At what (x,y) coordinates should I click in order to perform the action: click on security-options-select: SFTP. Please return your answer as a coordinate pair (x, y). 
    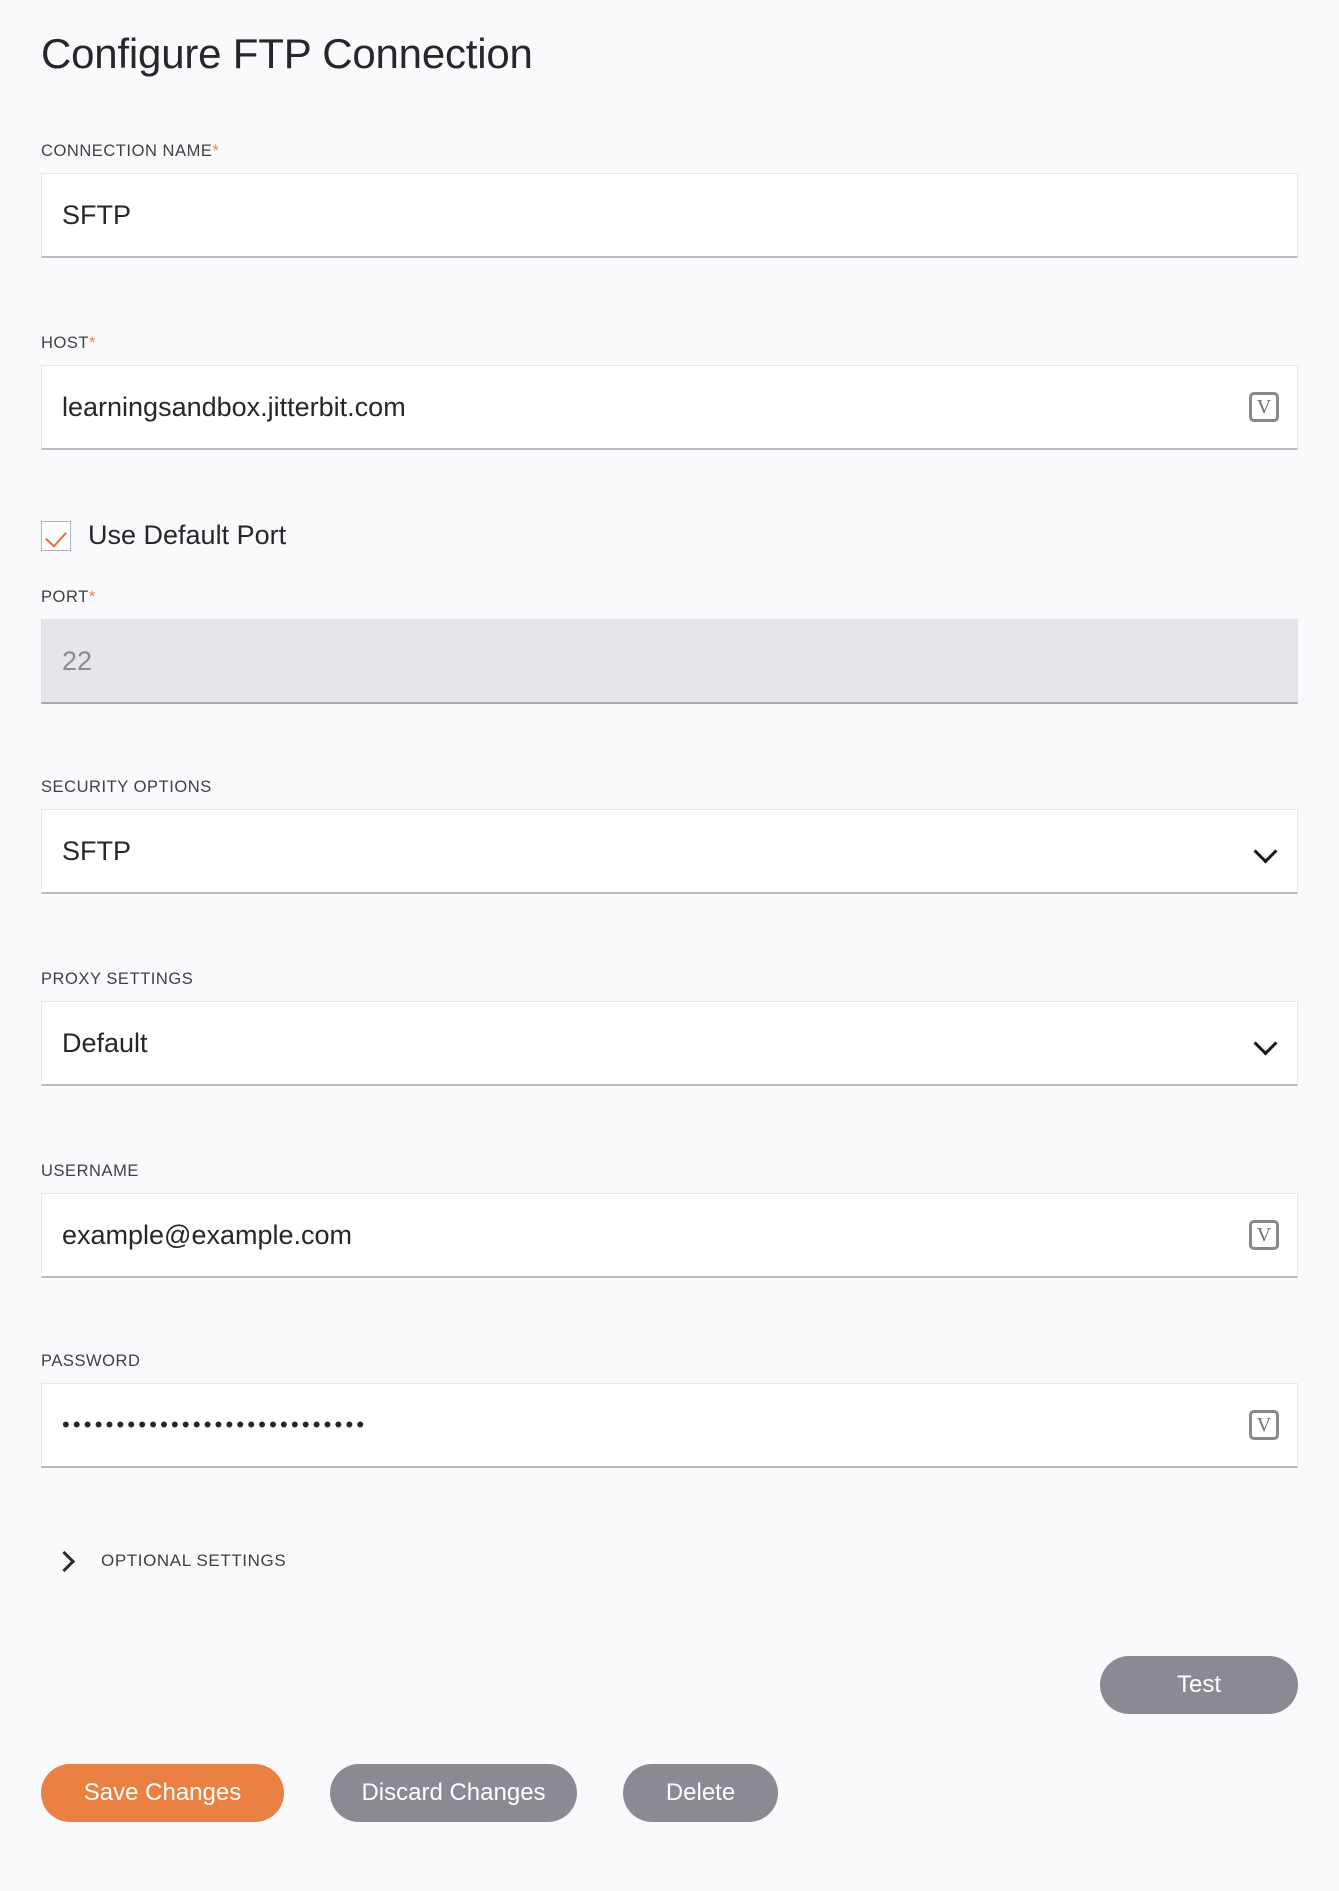
    Looking at the image, I should click on (669, 851).